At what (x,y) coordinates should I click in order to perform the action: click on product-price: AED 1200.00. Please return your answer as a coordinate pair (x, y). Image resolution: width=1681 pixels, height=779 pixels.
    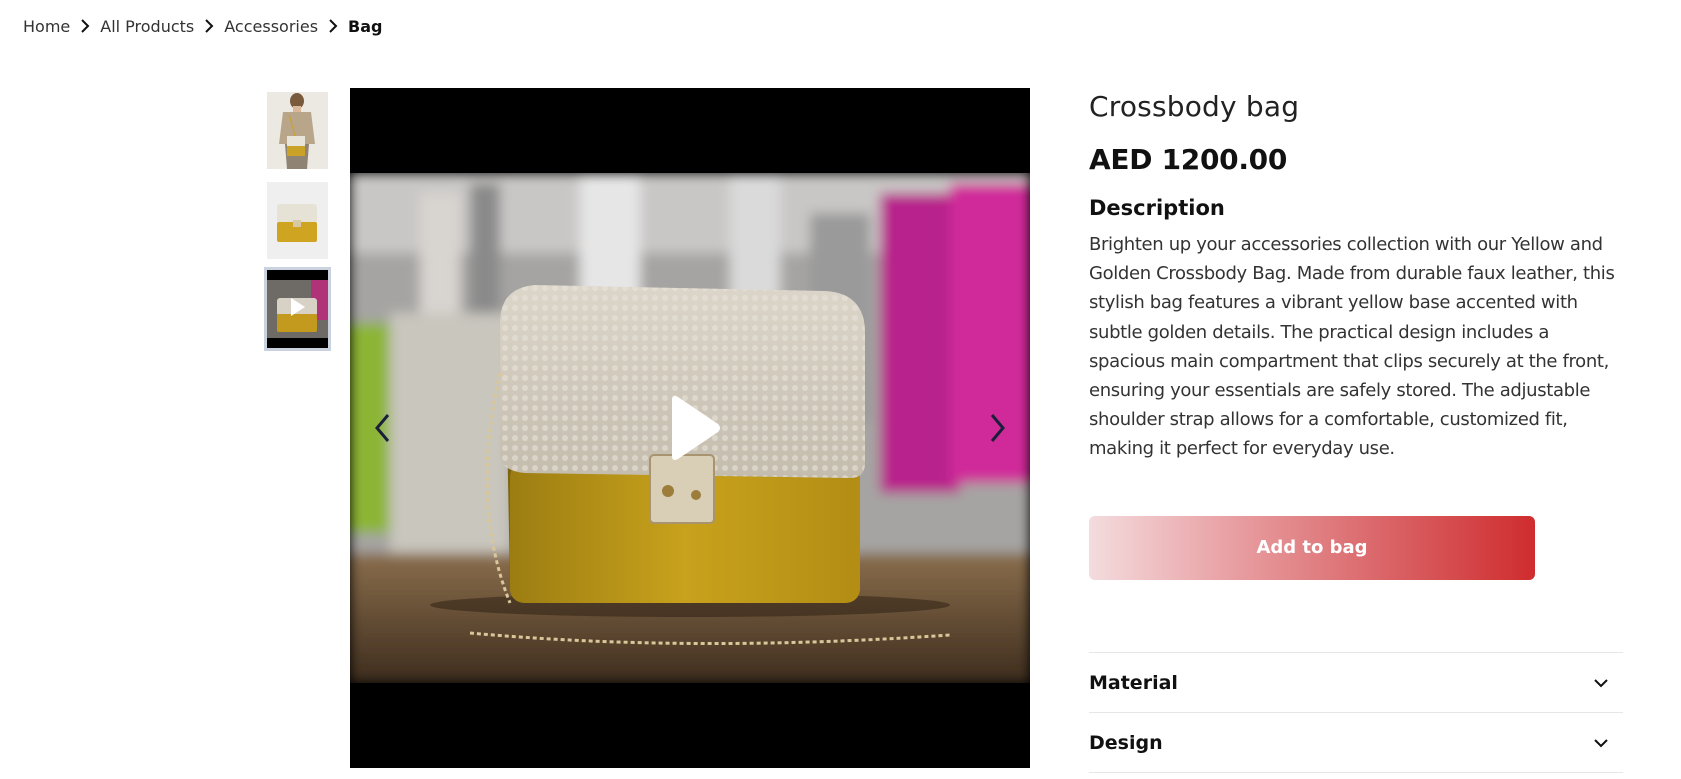
    Looking at the image, I should click on (1188, 159).